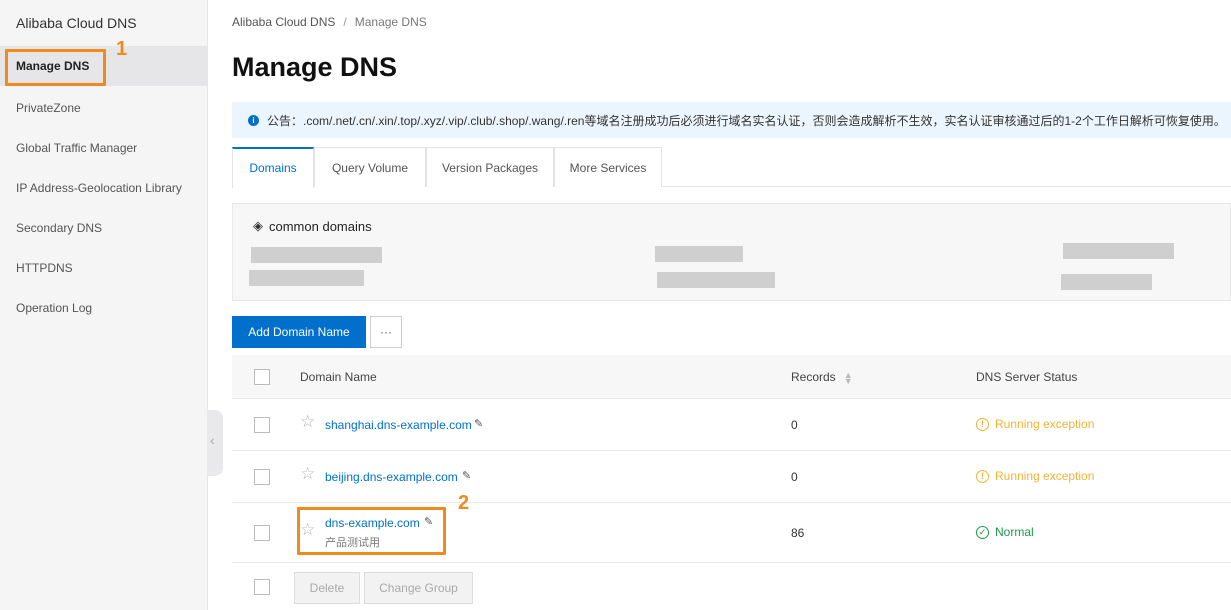  Describe the element at coordinates (283, 22) in the screenshot. I see `breadcrumb-root: Alibaba Cloud DNS` at that location.